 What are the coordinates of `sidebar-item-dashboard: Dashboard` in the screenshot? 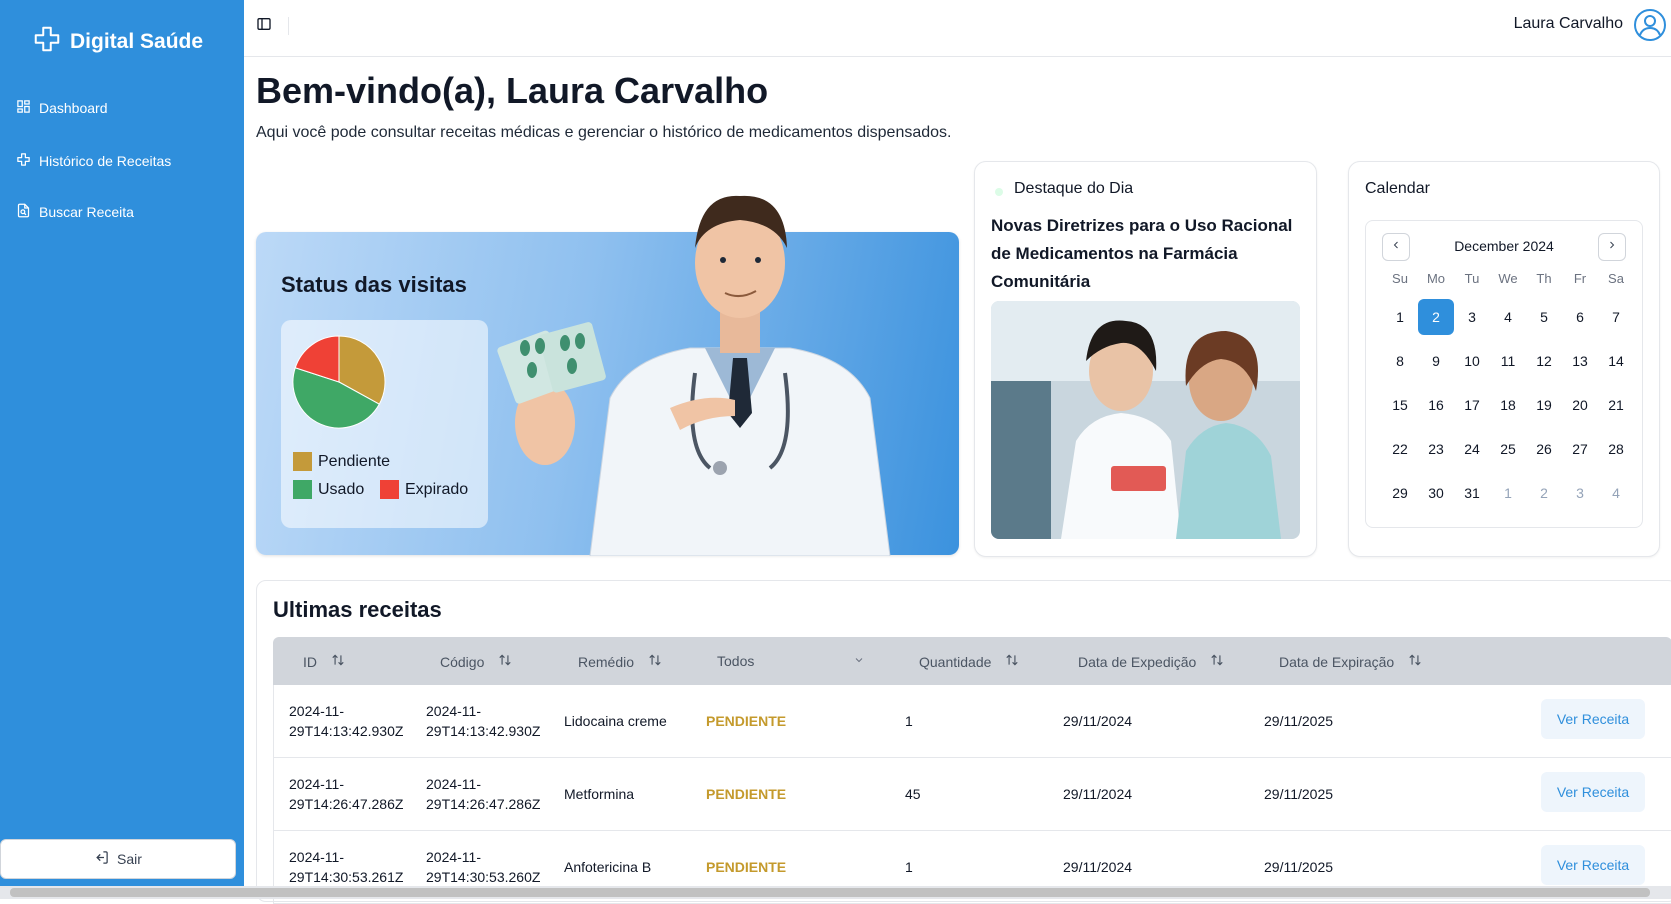 It's located at (62, 108).